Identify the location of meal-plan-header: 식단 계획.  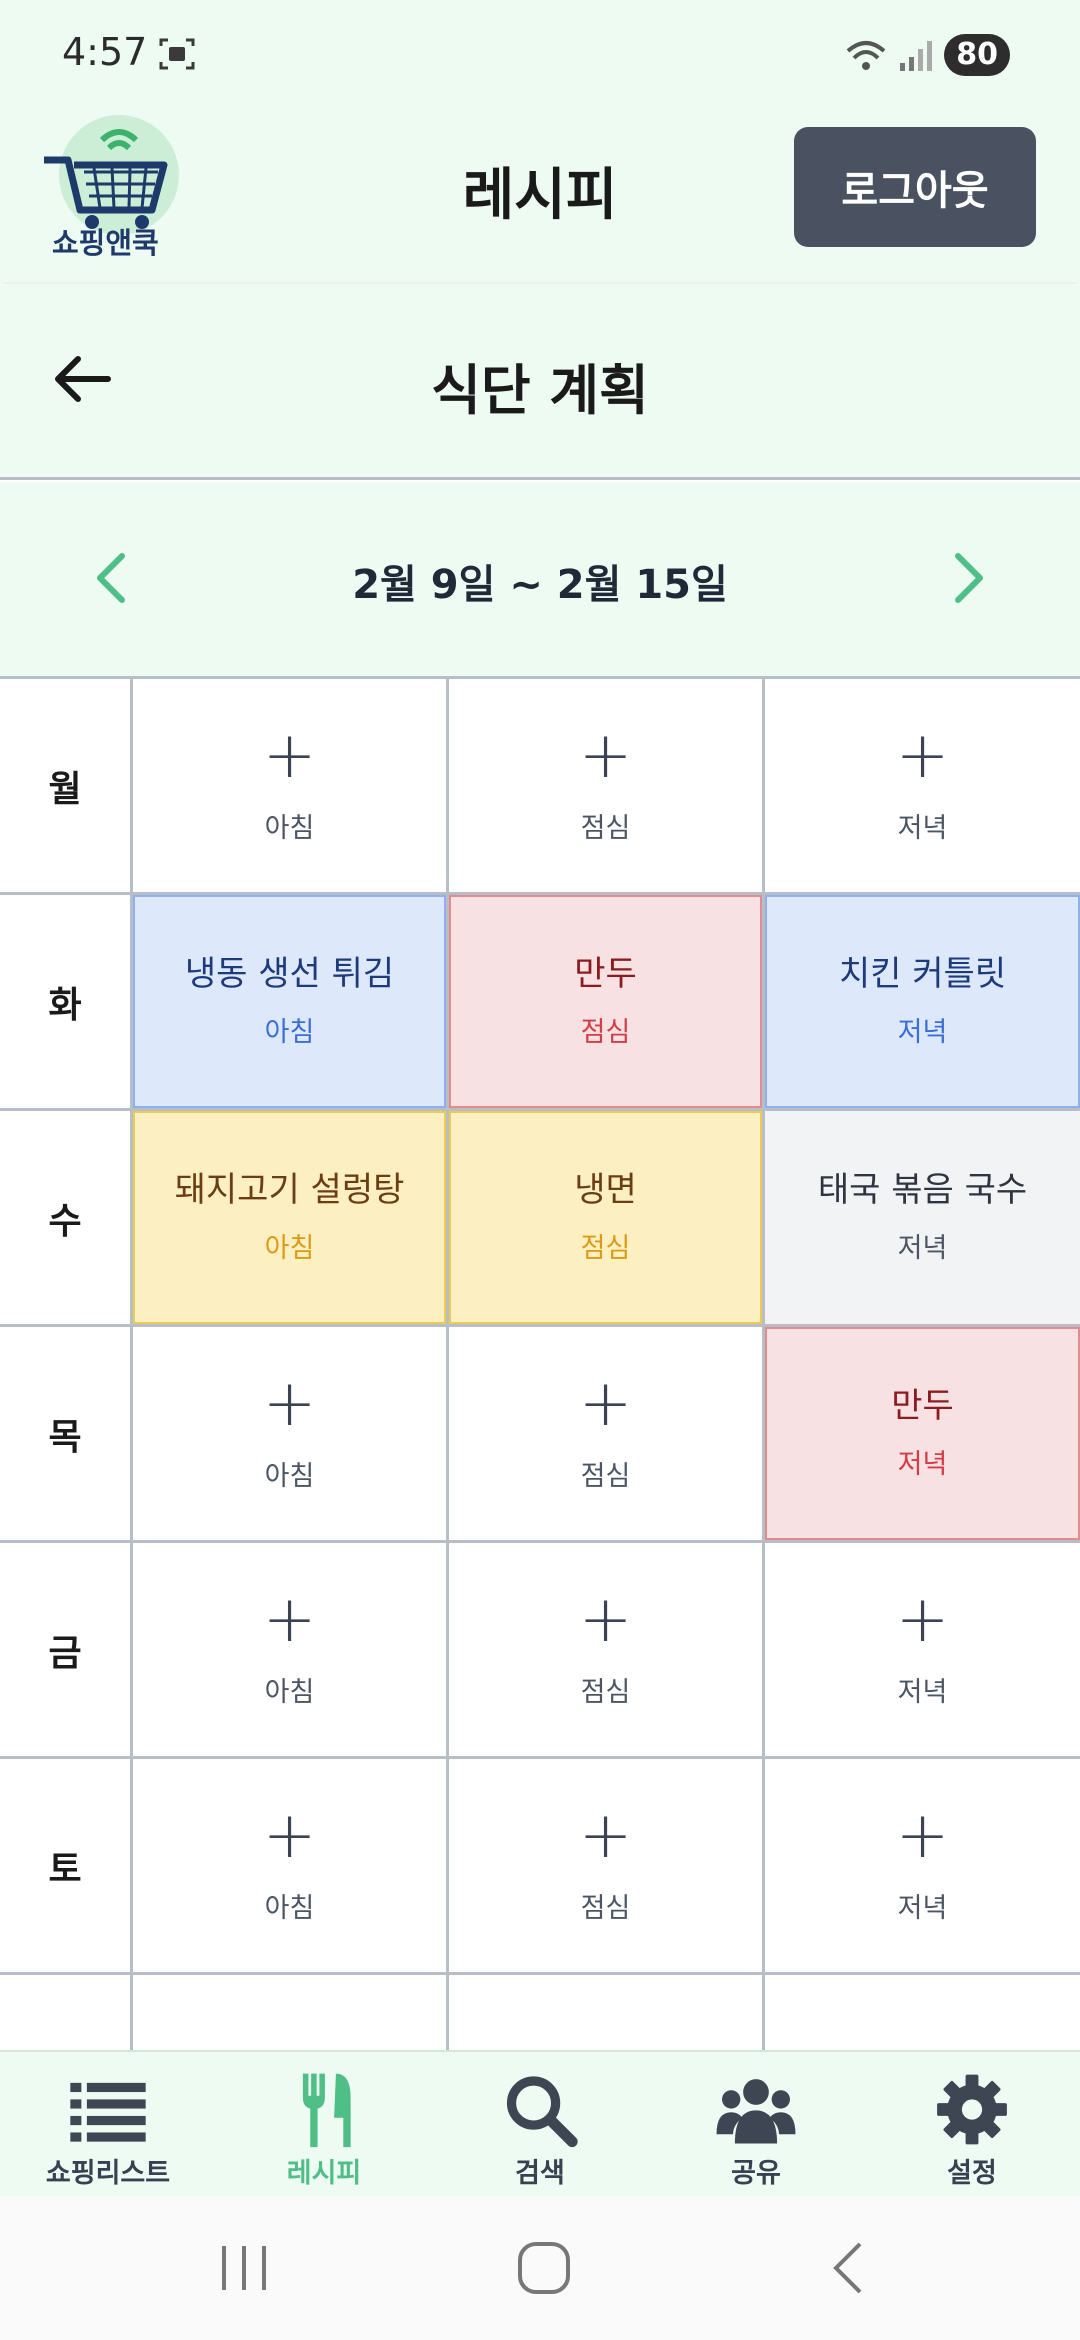
(540, 382).